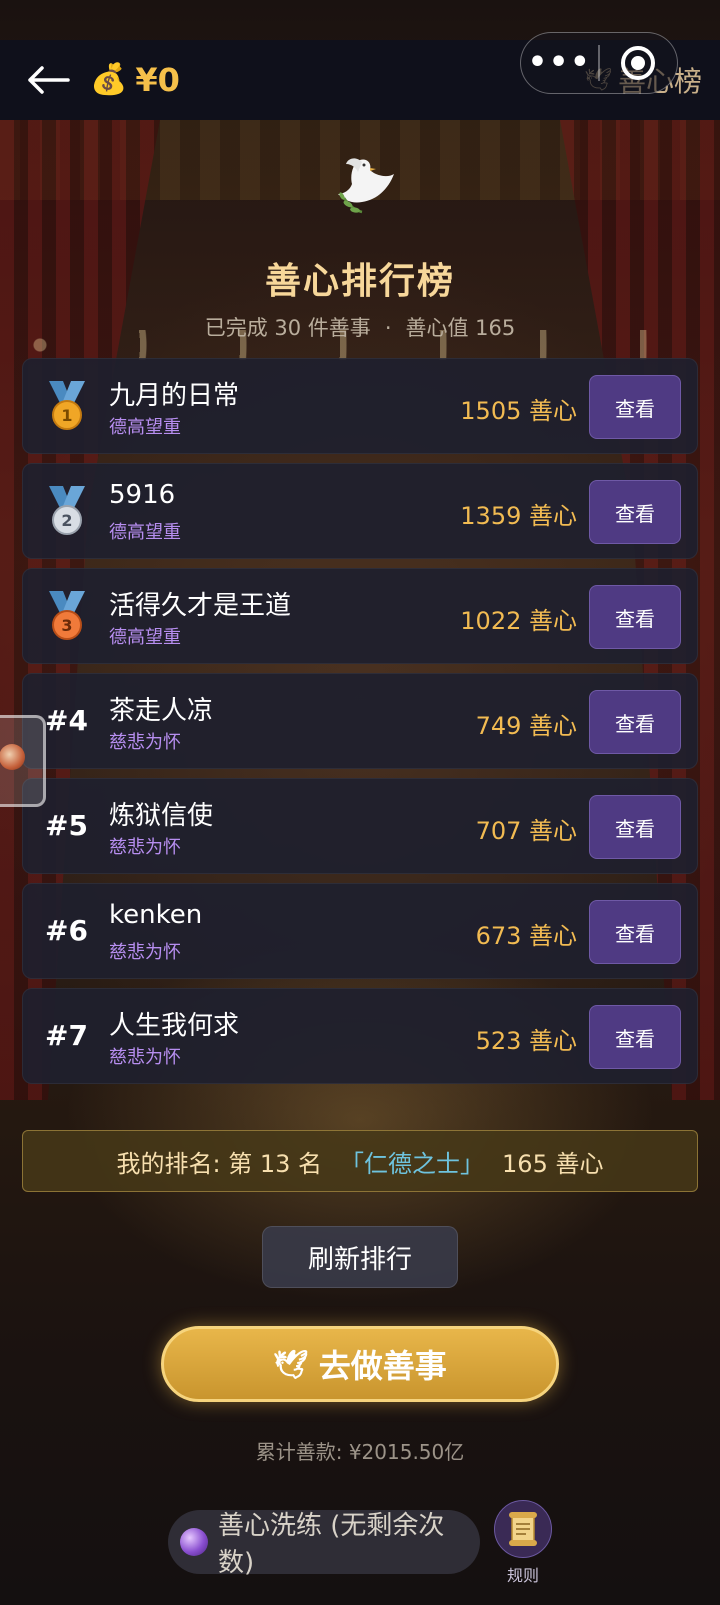 The height and width of the screenshot is (1605, 720). What do you see at coordinates (67, 510) in the screenshot?
I see `silver-medal-icon: 2` at bounding box center [67, 510].